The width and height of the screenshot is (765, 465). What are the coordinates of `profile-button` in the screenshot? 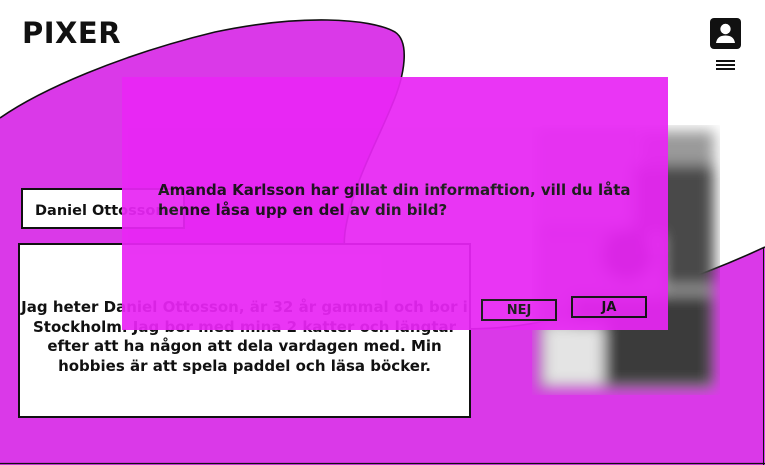 It's located at (725, 33).